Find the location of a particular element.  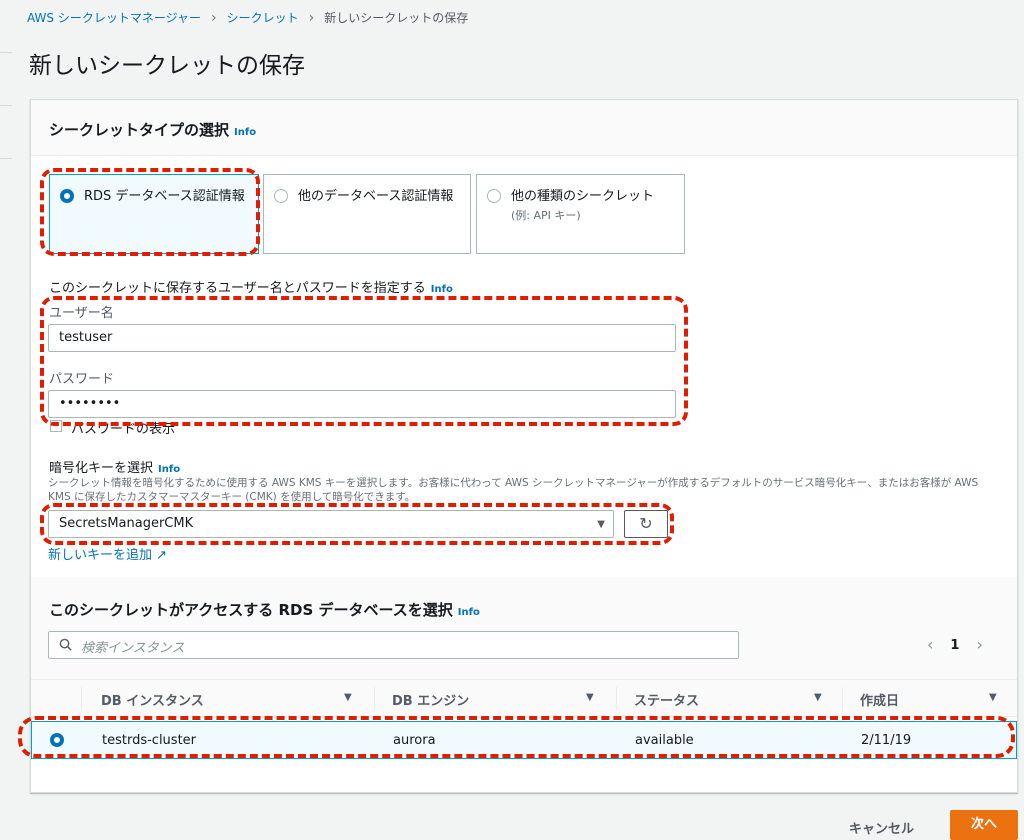

external-link-icon: ↗ is located at coordinates (162, 555).